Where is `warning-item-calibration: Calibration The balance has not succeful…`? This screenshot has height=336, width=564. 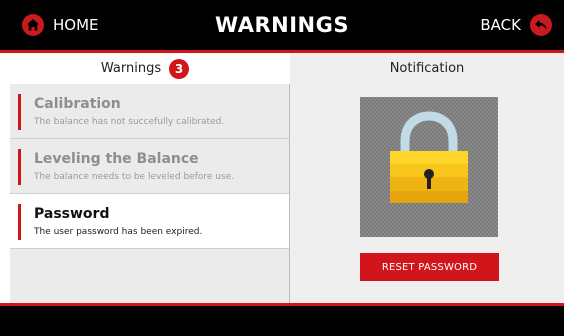
warning-item-calibration: Calibration The balance has not succeful… is located at coordinates (149, 111).